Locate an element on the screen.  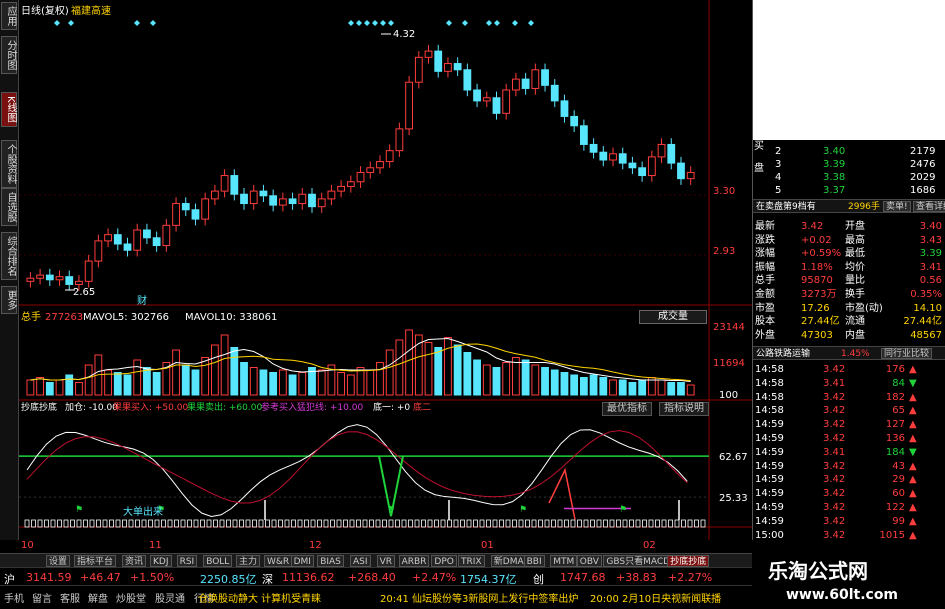
menu-item-3: 解盘 is located at coordinates (98, 597).